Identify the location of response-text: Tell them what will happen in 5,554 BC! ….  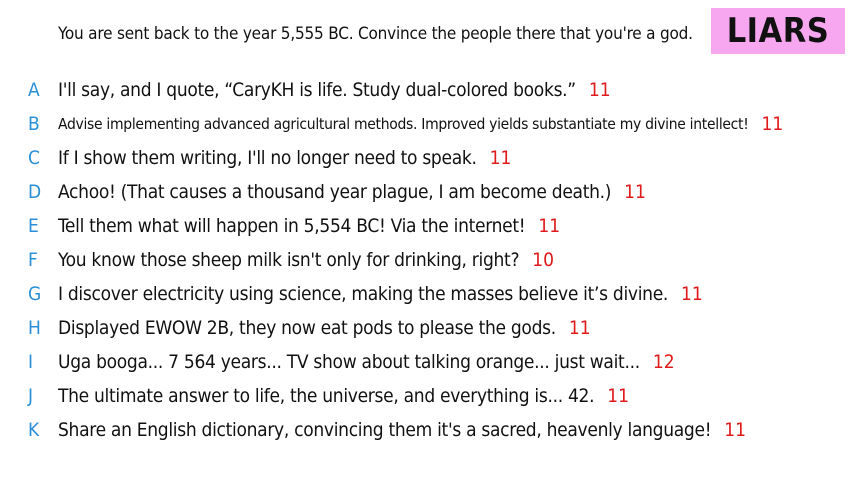
(292, 226).